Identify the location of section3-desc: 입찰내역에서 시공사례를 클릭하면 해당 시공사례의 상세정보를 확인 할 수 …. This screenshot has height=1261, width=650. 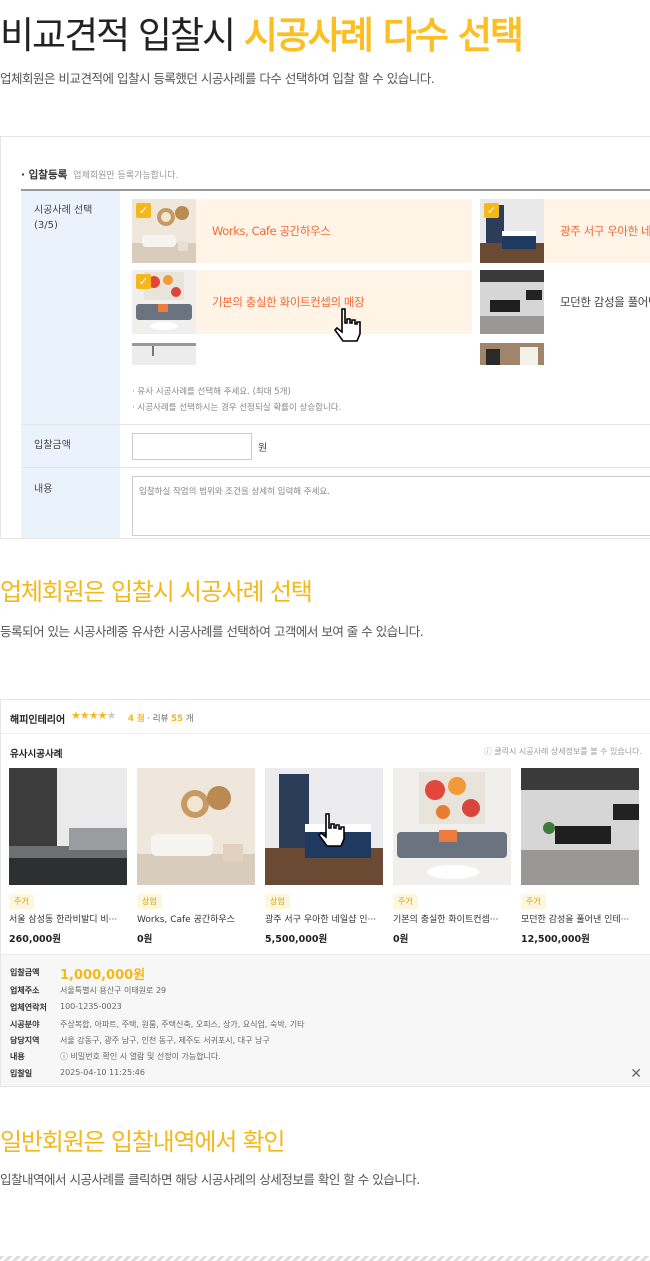
(210, 1179).